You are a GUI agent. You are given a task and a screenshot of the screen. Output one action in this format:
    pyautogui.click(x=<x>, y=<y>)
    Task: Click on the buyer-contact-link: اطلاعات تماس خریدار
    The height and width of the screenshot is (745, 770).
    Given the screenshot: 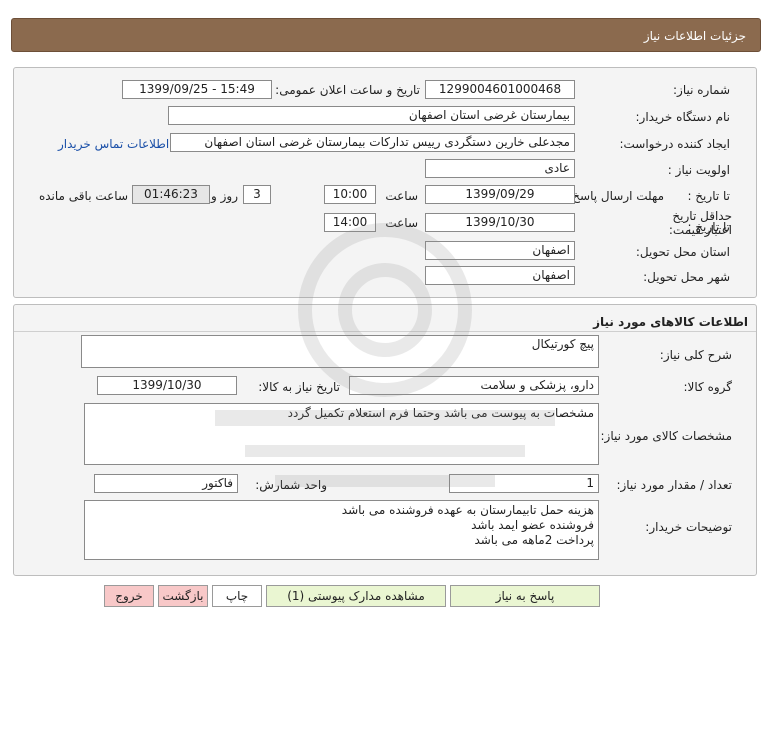 What is the action you would take?
    pyautogui.click(x=113, y=144)
    